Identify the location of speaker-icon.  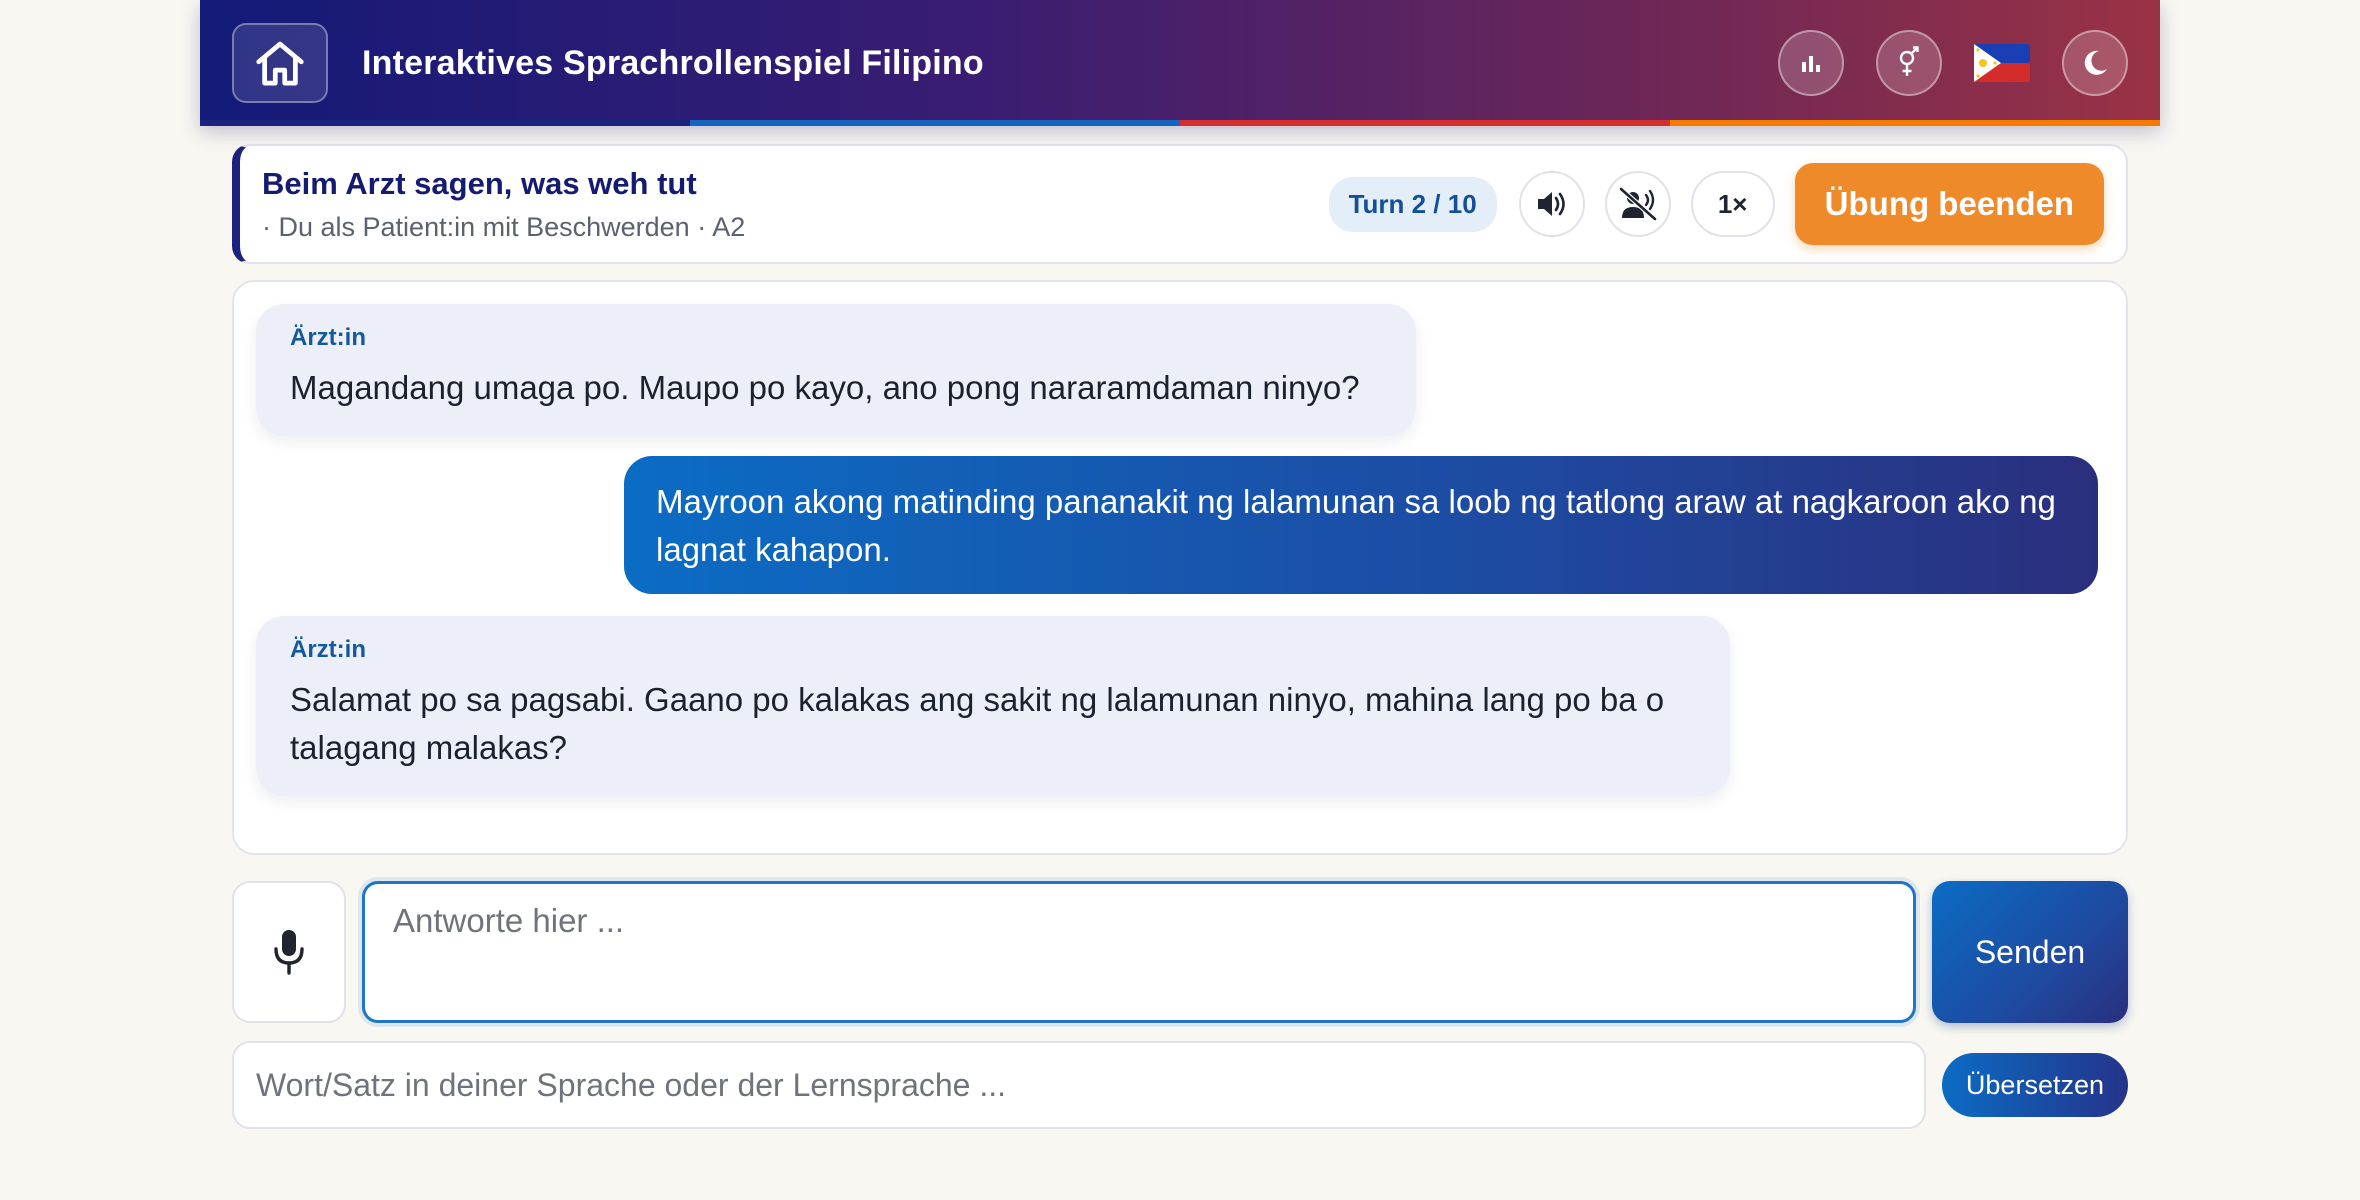
(1551, 204).